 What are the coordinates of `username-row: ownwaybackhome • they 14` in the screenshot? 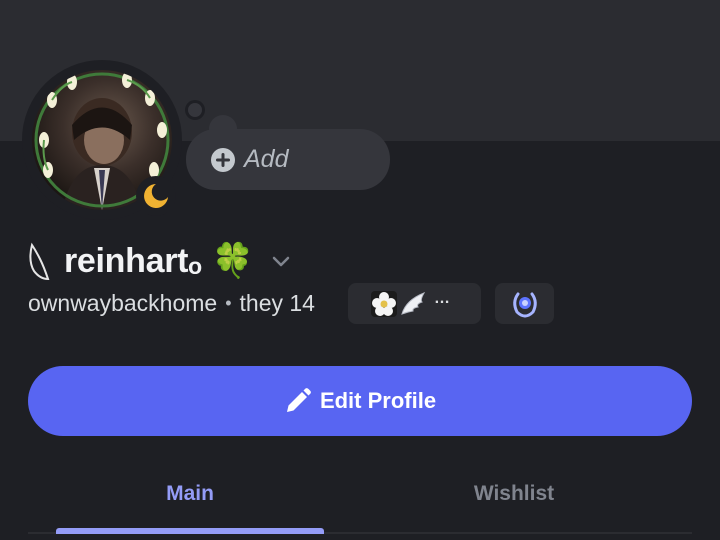 It's located at (171, 303).